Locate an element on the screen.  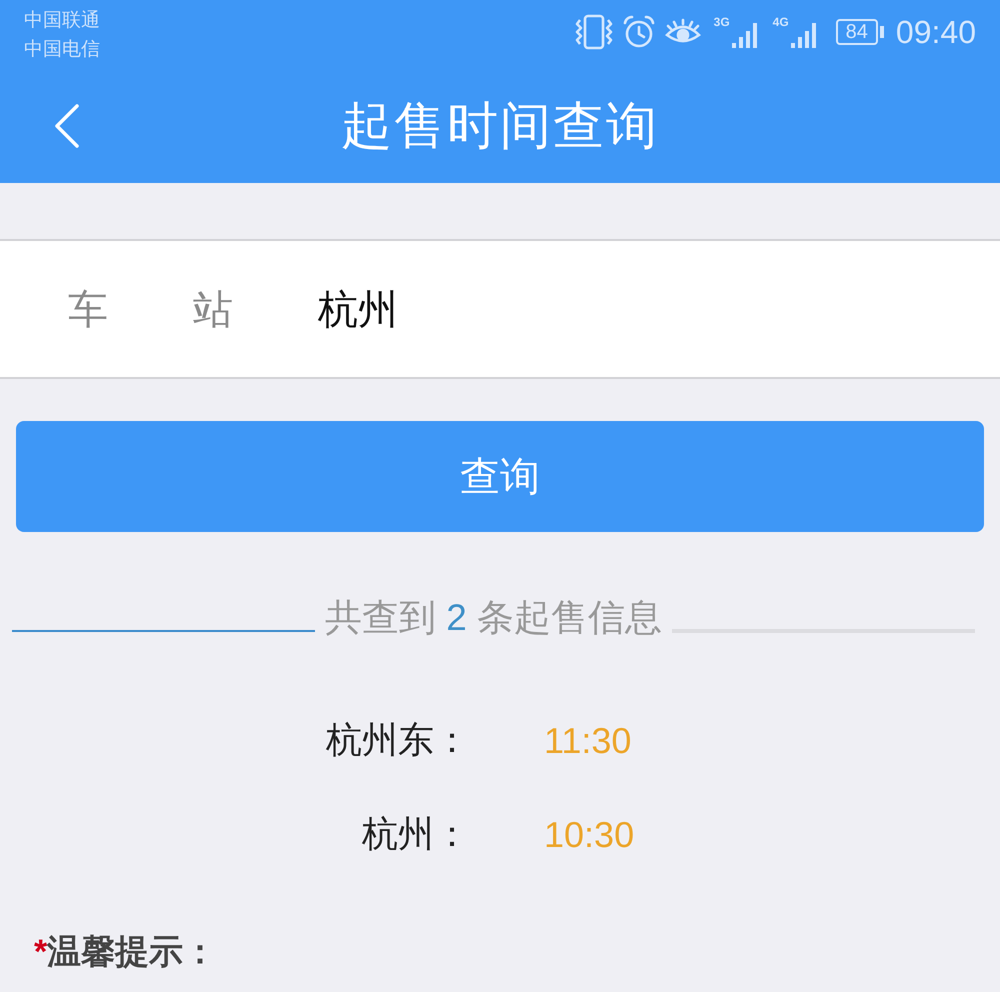
station-name: 杭州： is located at coordinates (416, 834).